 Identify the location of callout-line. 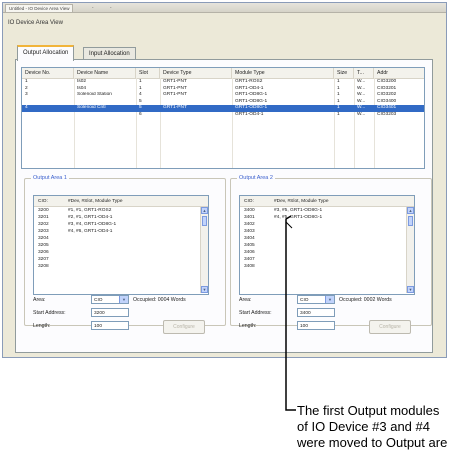
(290, 313).